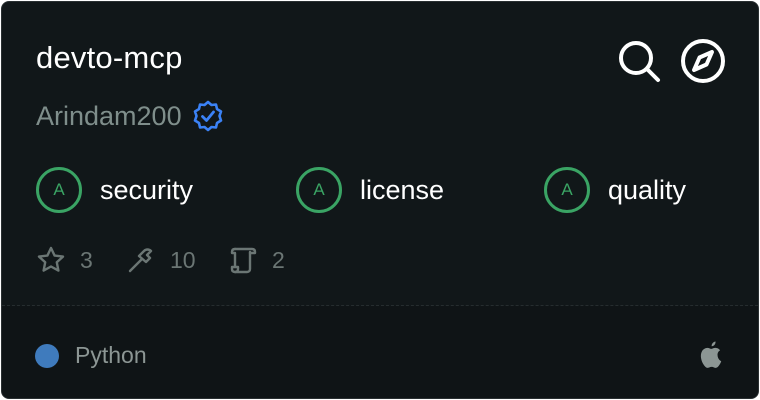 This screenshot has height=400, width=760. What do you see at coordinates (111, 355) in the screenshot?
I see `language-name: Python` at bounding box center [111, 355].